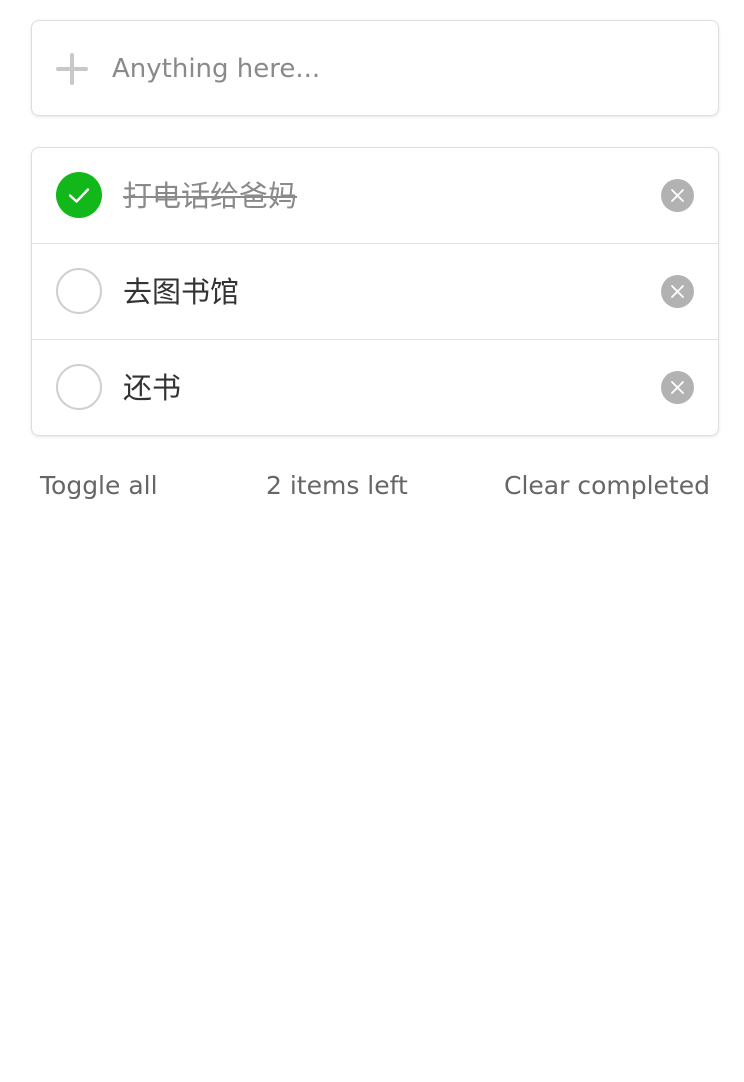  I want to click on todo-title: 还书, so click(152, 388).